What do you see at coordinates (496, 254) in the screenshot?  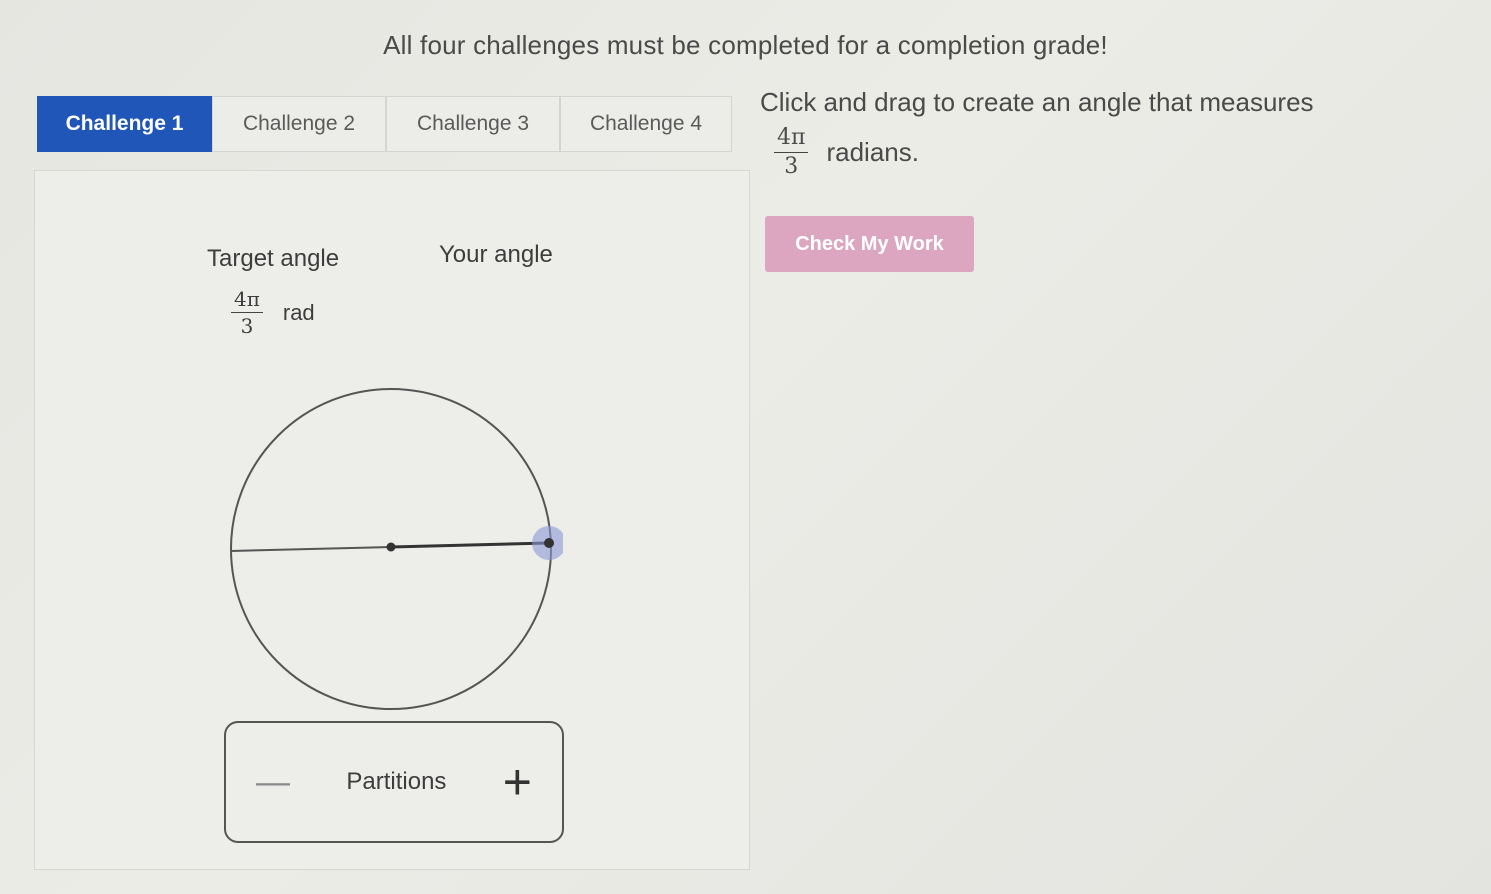 I see `your-angle-label: Your angle` at bounding box center [496, 254].